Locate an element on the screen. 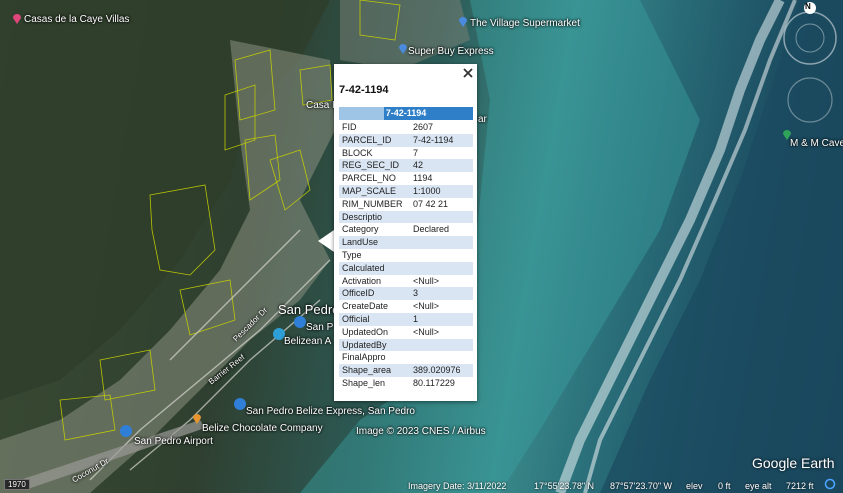 The height and width of the screenshot is (493, 843). attribute-row: Category Declared is located at coordinates (406, 229).